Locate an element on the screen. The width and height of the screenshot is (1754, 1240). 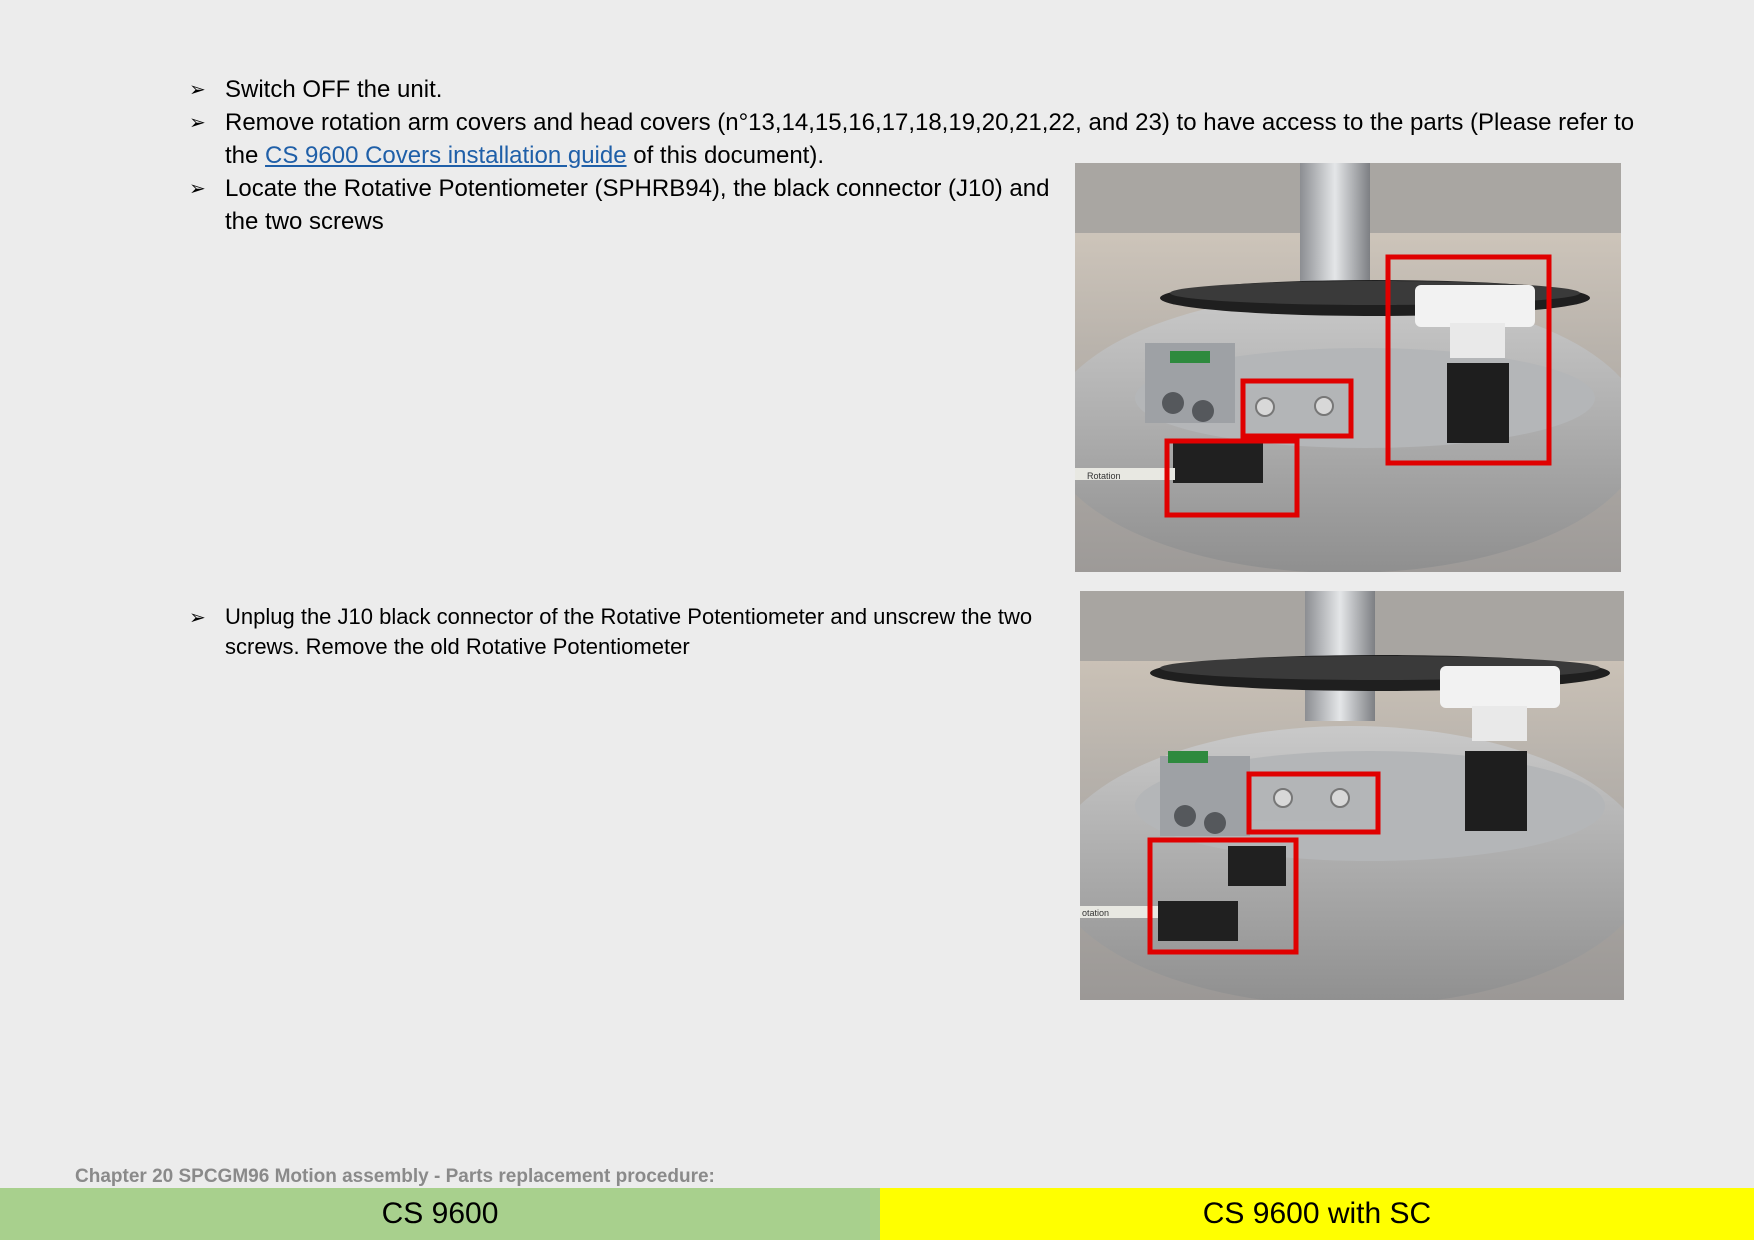
tab-cs9600-with-sc: CS 9600 with SC is located at coordinates (1317, 1214).